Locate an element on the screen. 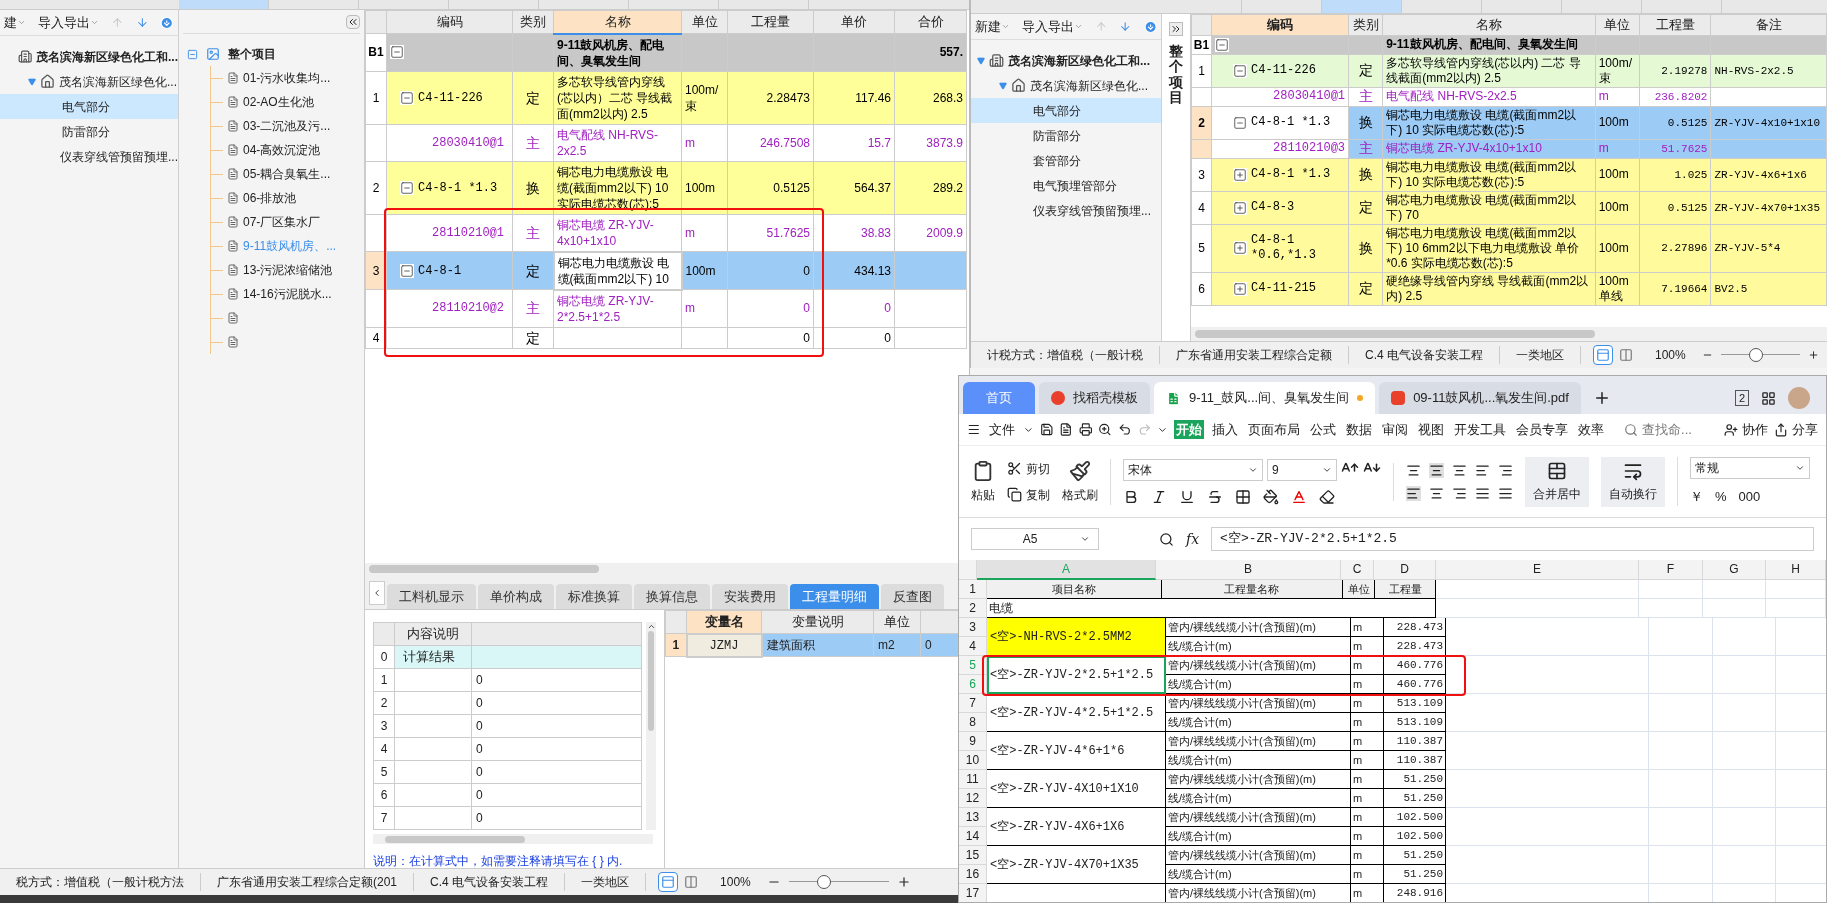 This screenshot has height=903, width=1827. menu-item: 页面布局 is located at coordinates (1274, 429).